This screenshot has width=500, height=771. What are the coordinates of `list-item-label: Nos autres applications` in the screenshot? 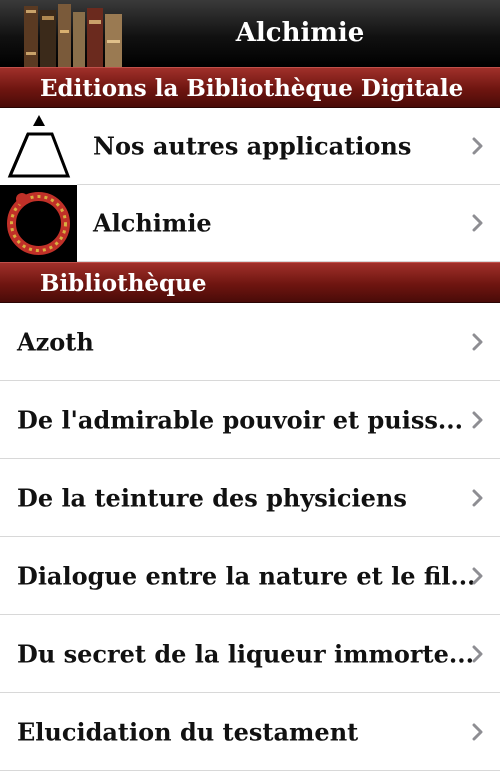 It's located at (252, 146).